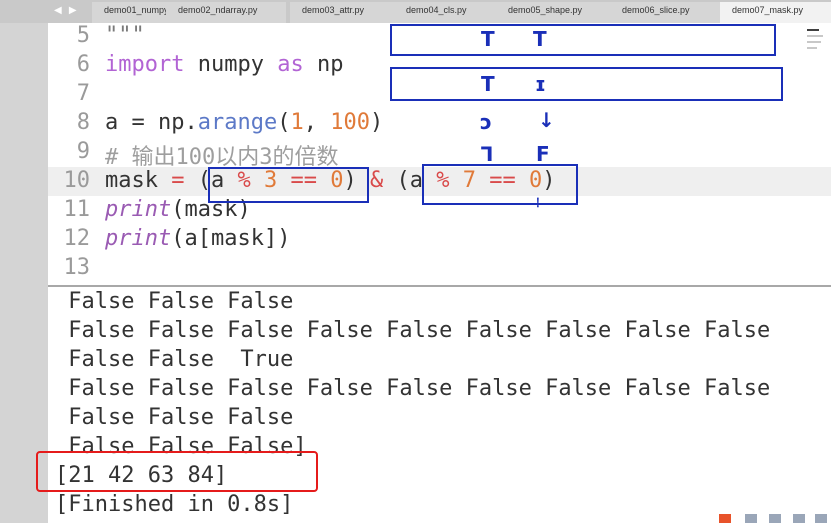 This screenshot has width=831, height=525. Describe the element at coordinates (237, 122) in the screenshot. I see `function-name: arange` at that location.